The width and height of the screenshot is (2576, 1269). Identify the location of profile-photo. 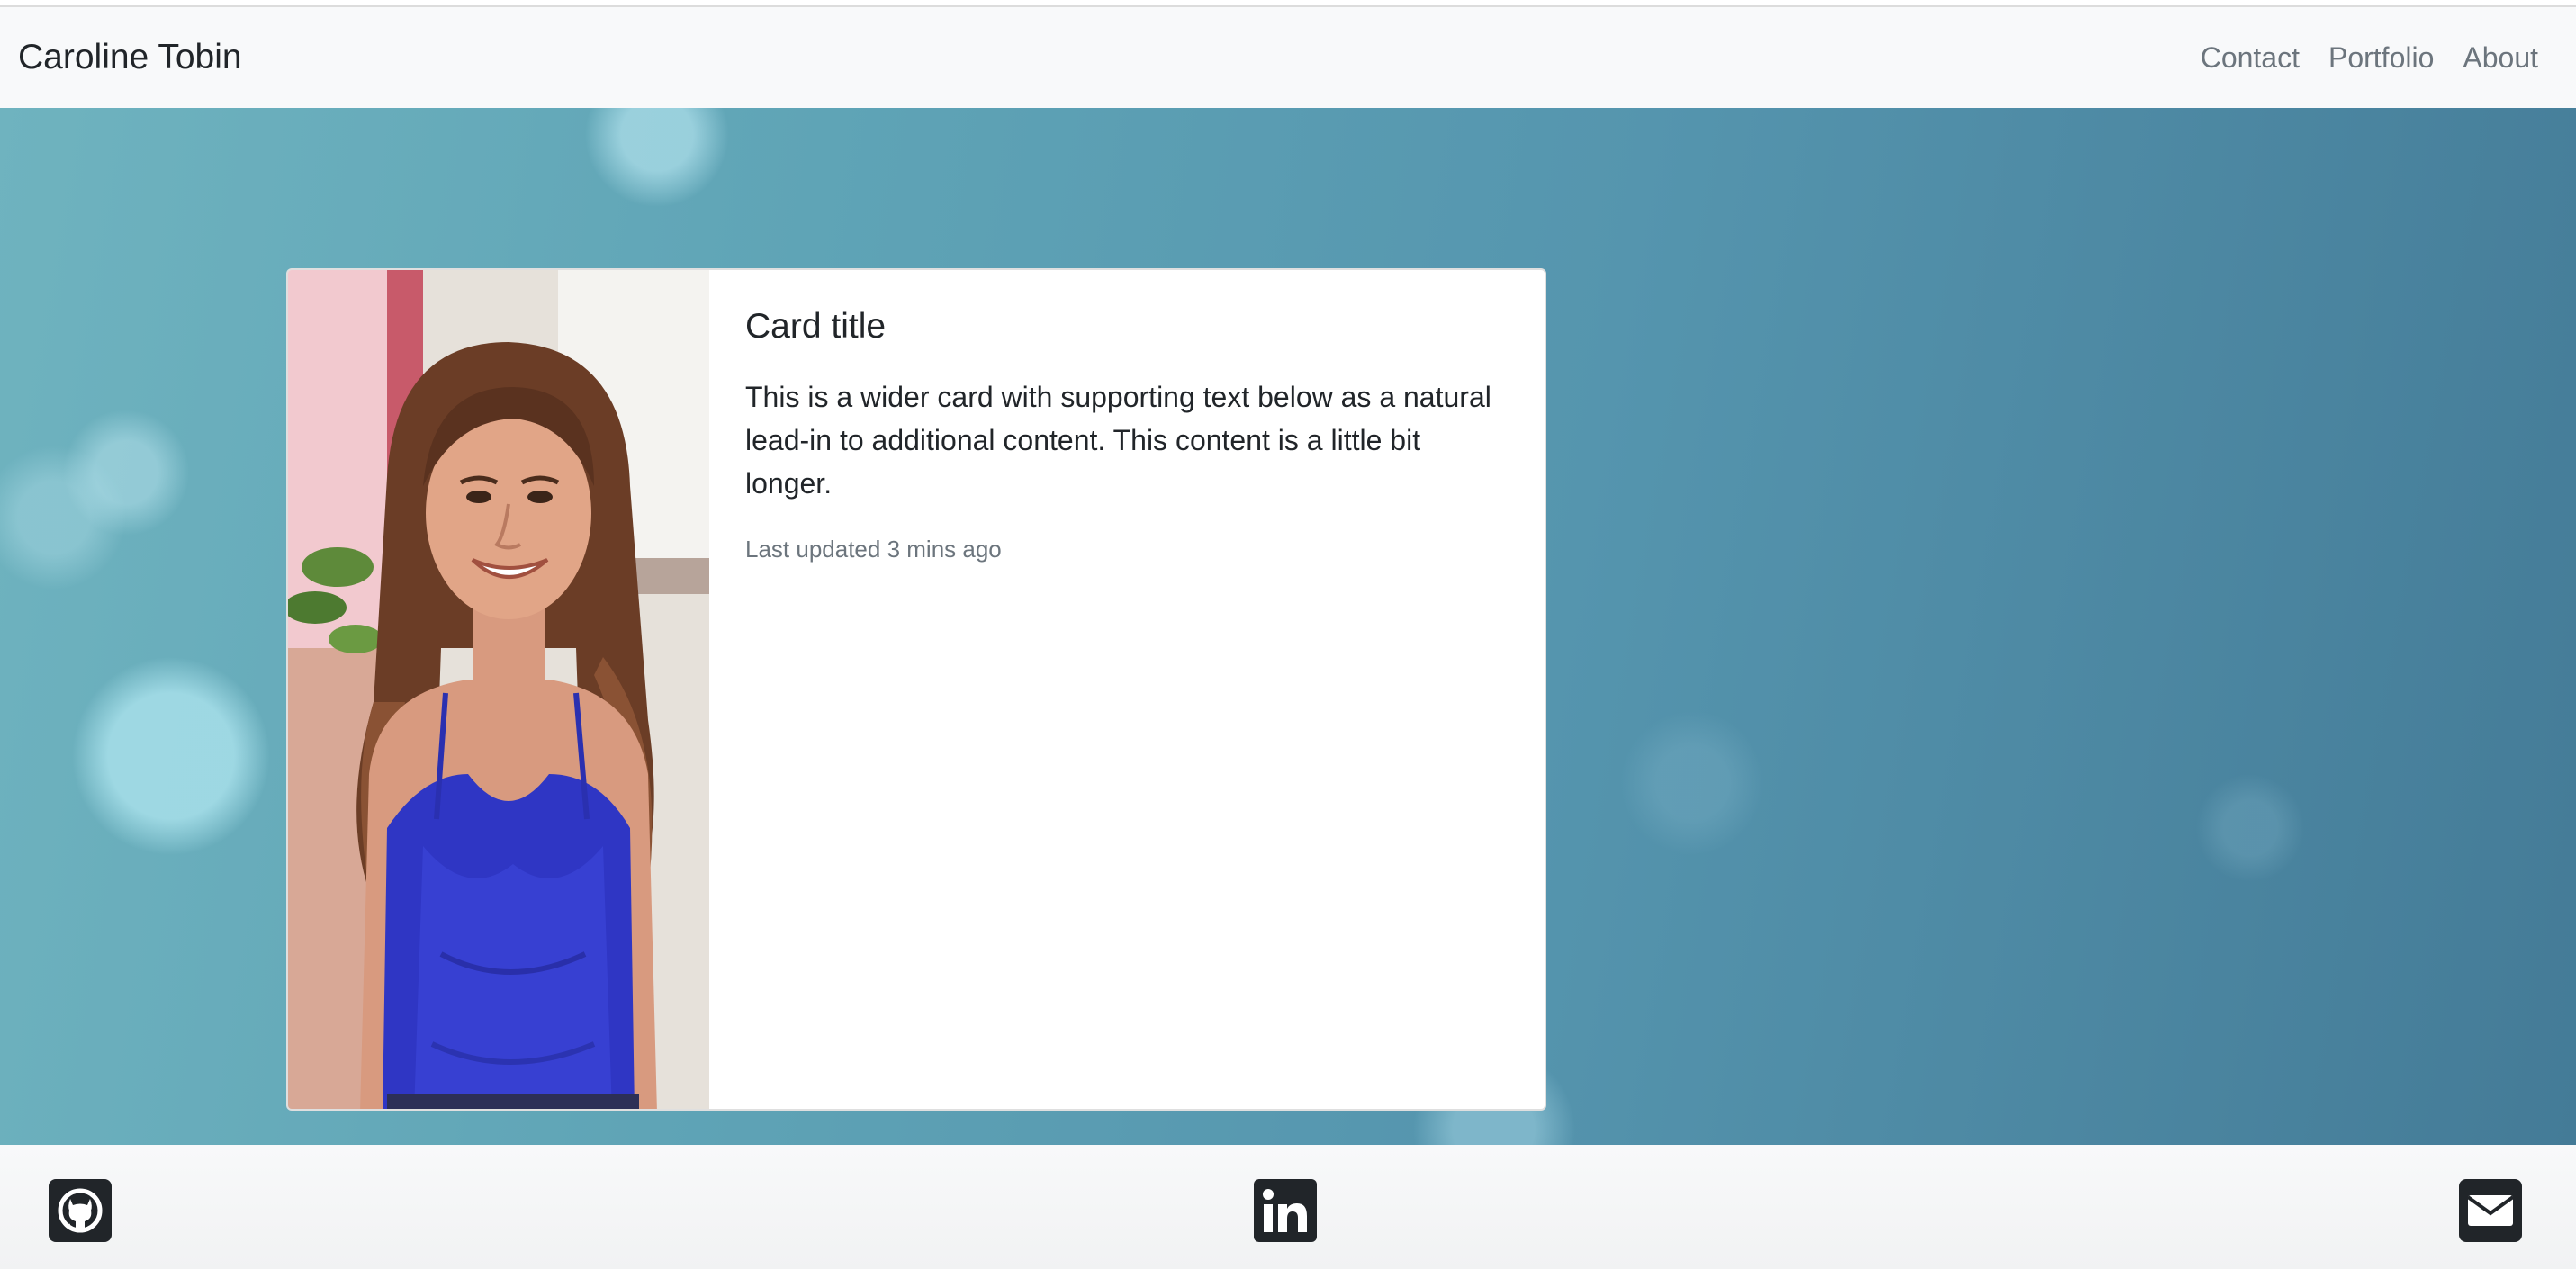
(498, 690).